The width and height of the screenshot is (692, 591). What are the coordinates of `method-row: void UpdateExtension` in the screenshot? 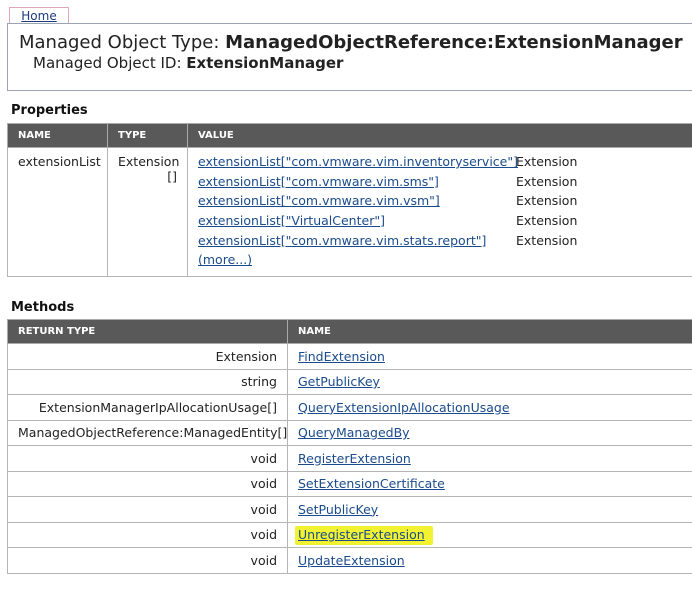 It's located at (349, 560).